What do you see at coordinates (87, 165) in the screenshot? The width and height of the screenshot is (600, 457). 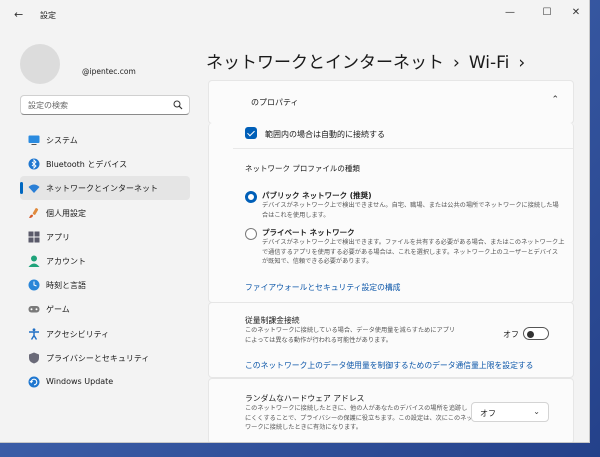 I see `sidebar-item-label: Bluetooth とデバイス` at bounding box center [87, 165].